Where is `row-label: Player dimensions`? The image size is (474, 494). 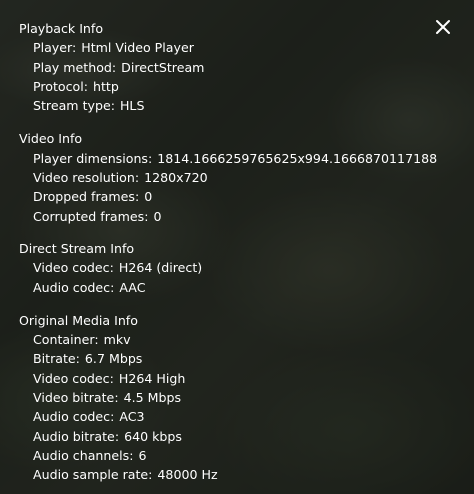 row-label: Player dimensions is located at coordinates (92, 158).